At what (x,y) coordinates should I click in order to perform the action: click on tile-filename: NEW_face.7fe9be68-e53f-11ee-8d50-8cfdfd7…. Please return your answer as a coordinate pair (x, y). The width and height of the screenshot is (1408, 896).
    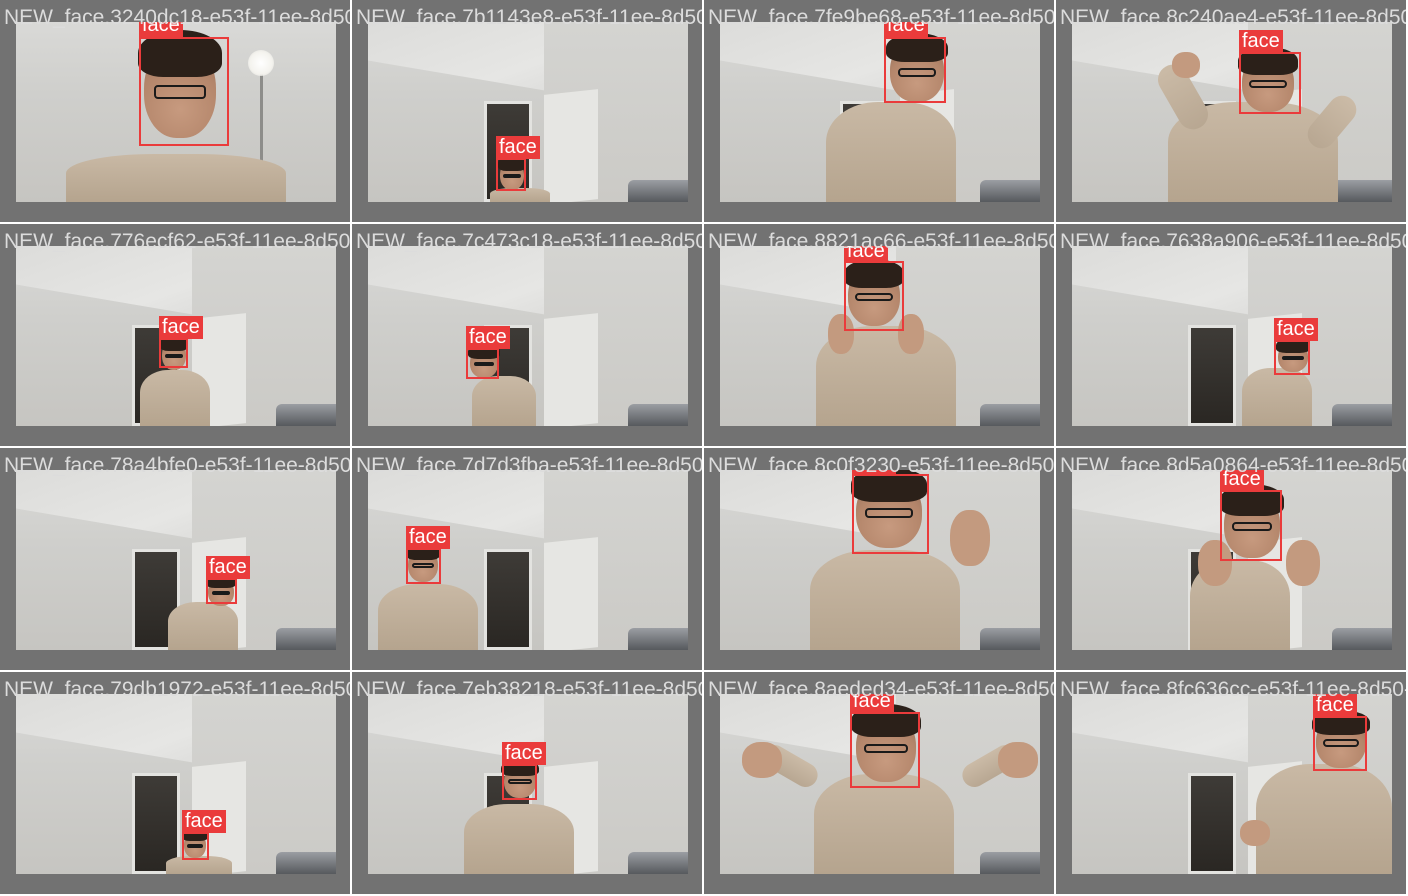
    Looking at the image, I should click on (881, 17).